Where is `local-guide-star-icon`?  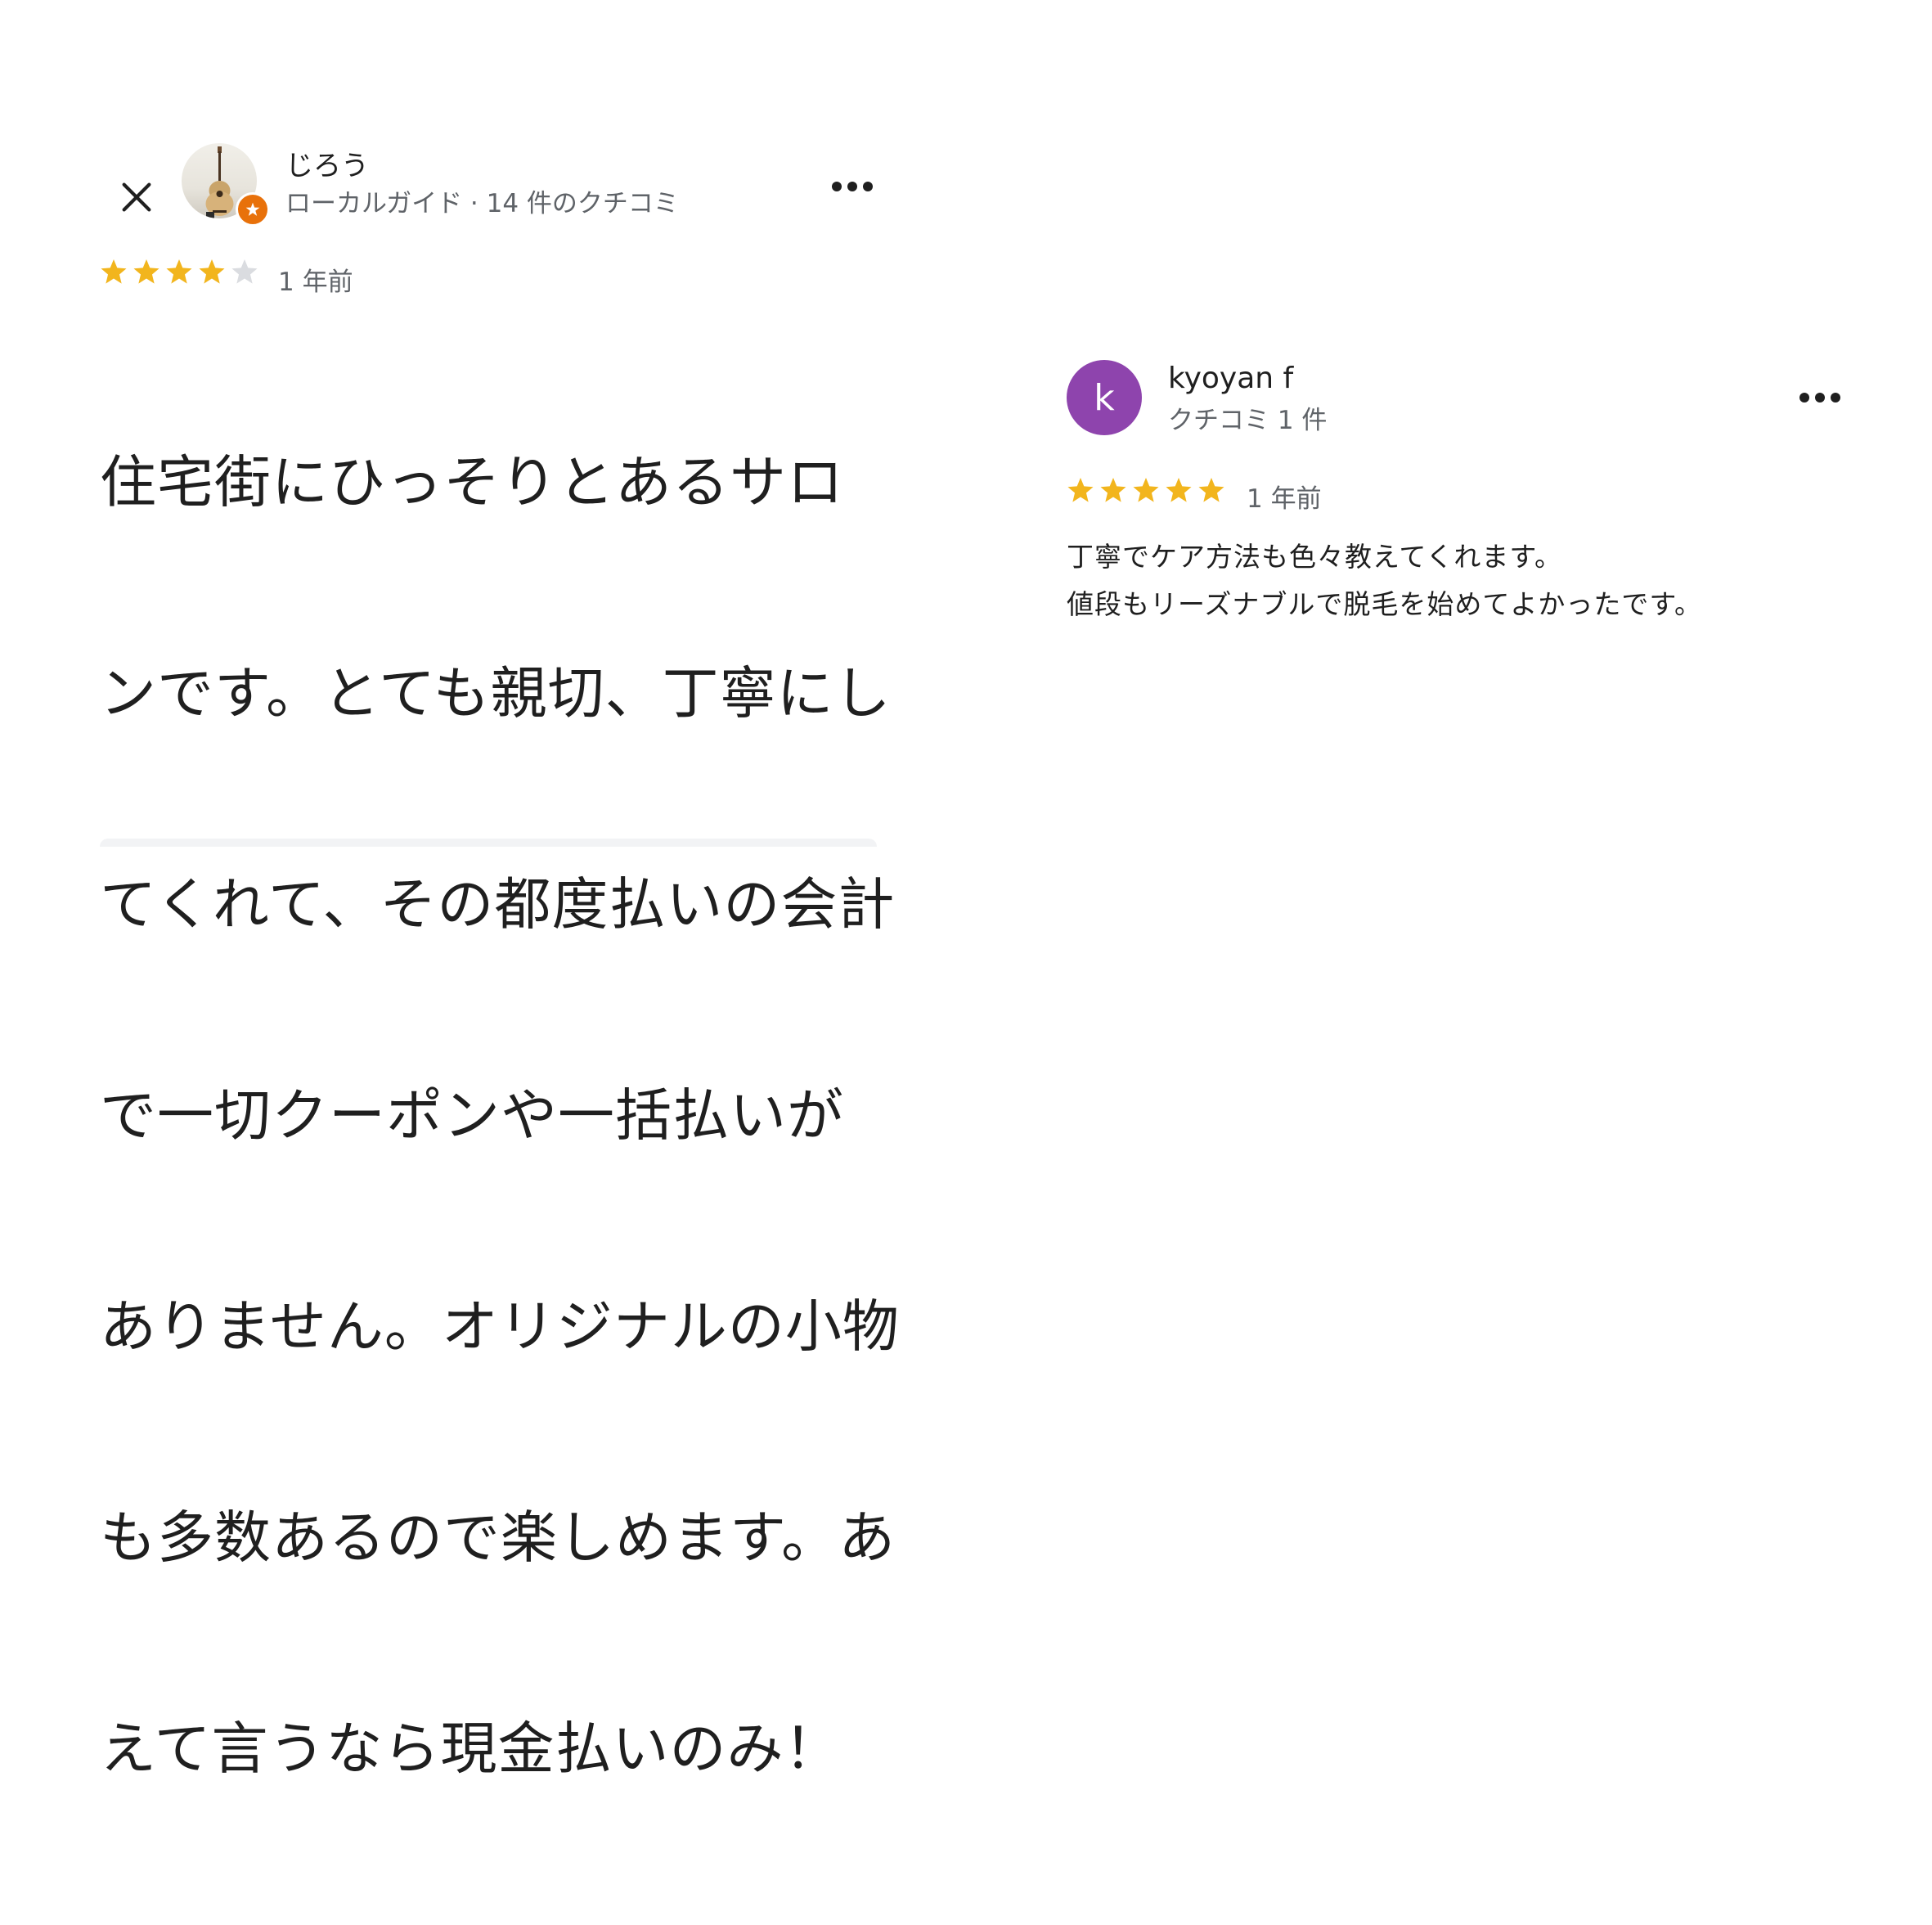 local-guide-star-icon is located at coordinates (253, 209).